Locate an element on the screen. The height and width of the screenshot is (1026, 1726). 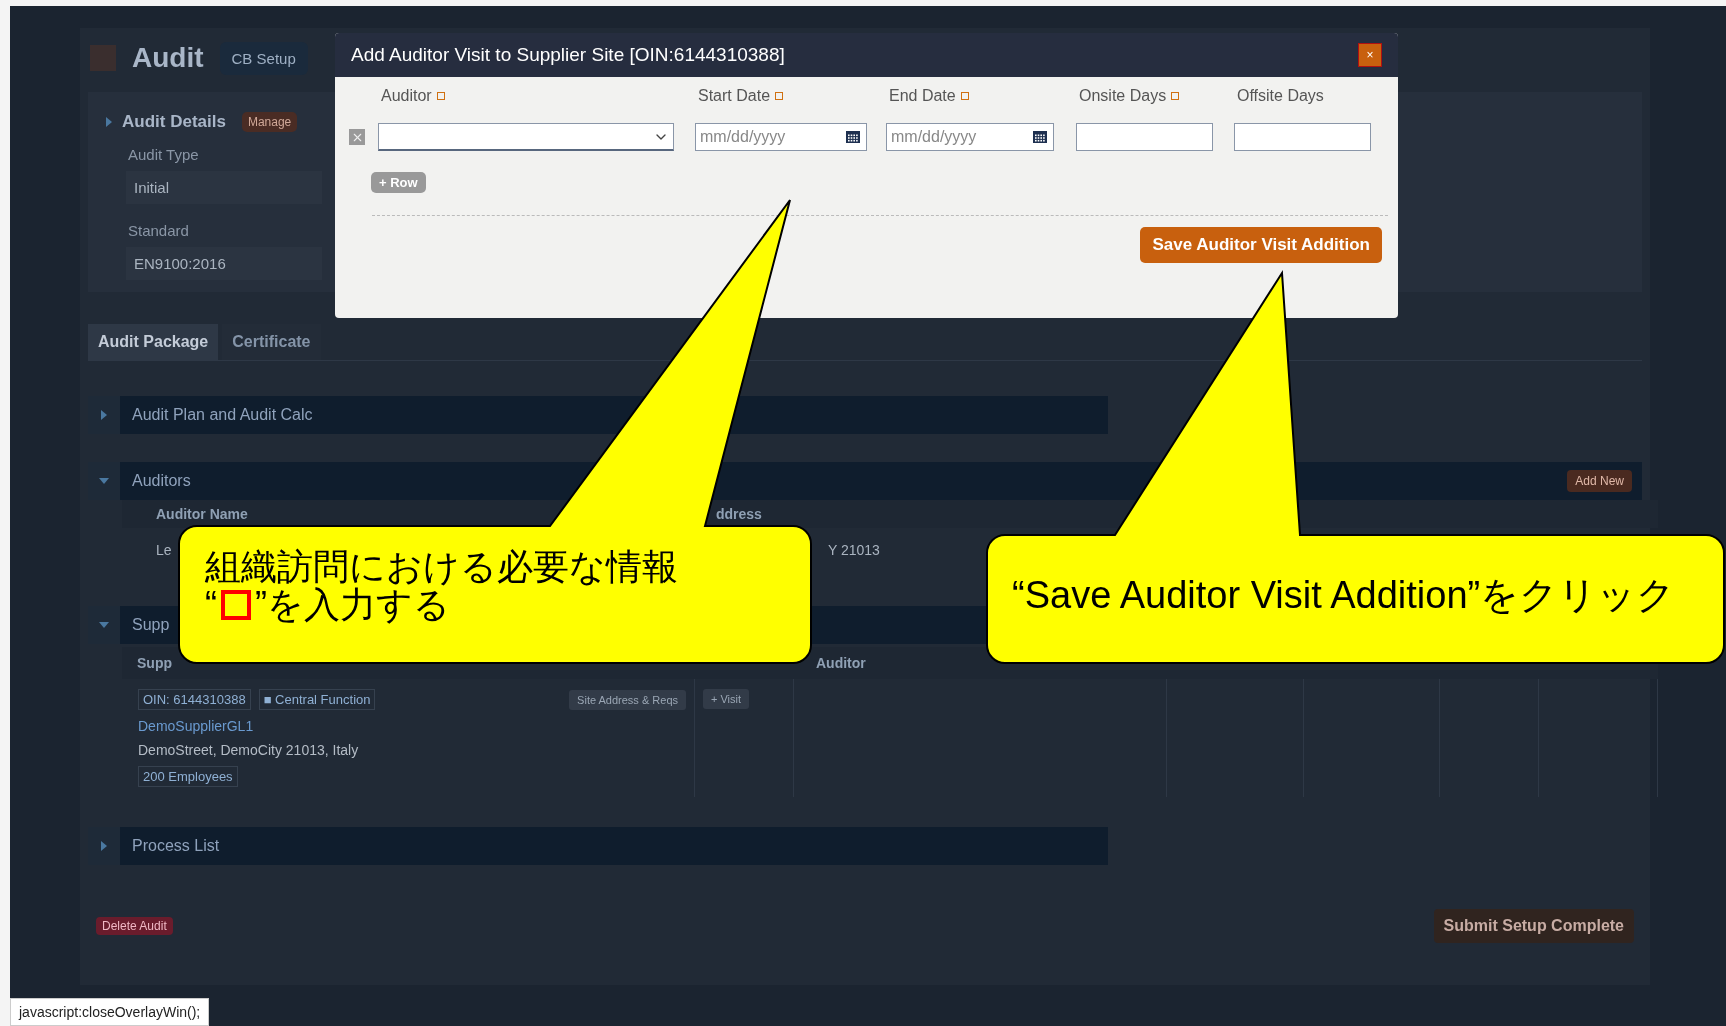
section-title: Auditors is located at coordinates (161, 481).